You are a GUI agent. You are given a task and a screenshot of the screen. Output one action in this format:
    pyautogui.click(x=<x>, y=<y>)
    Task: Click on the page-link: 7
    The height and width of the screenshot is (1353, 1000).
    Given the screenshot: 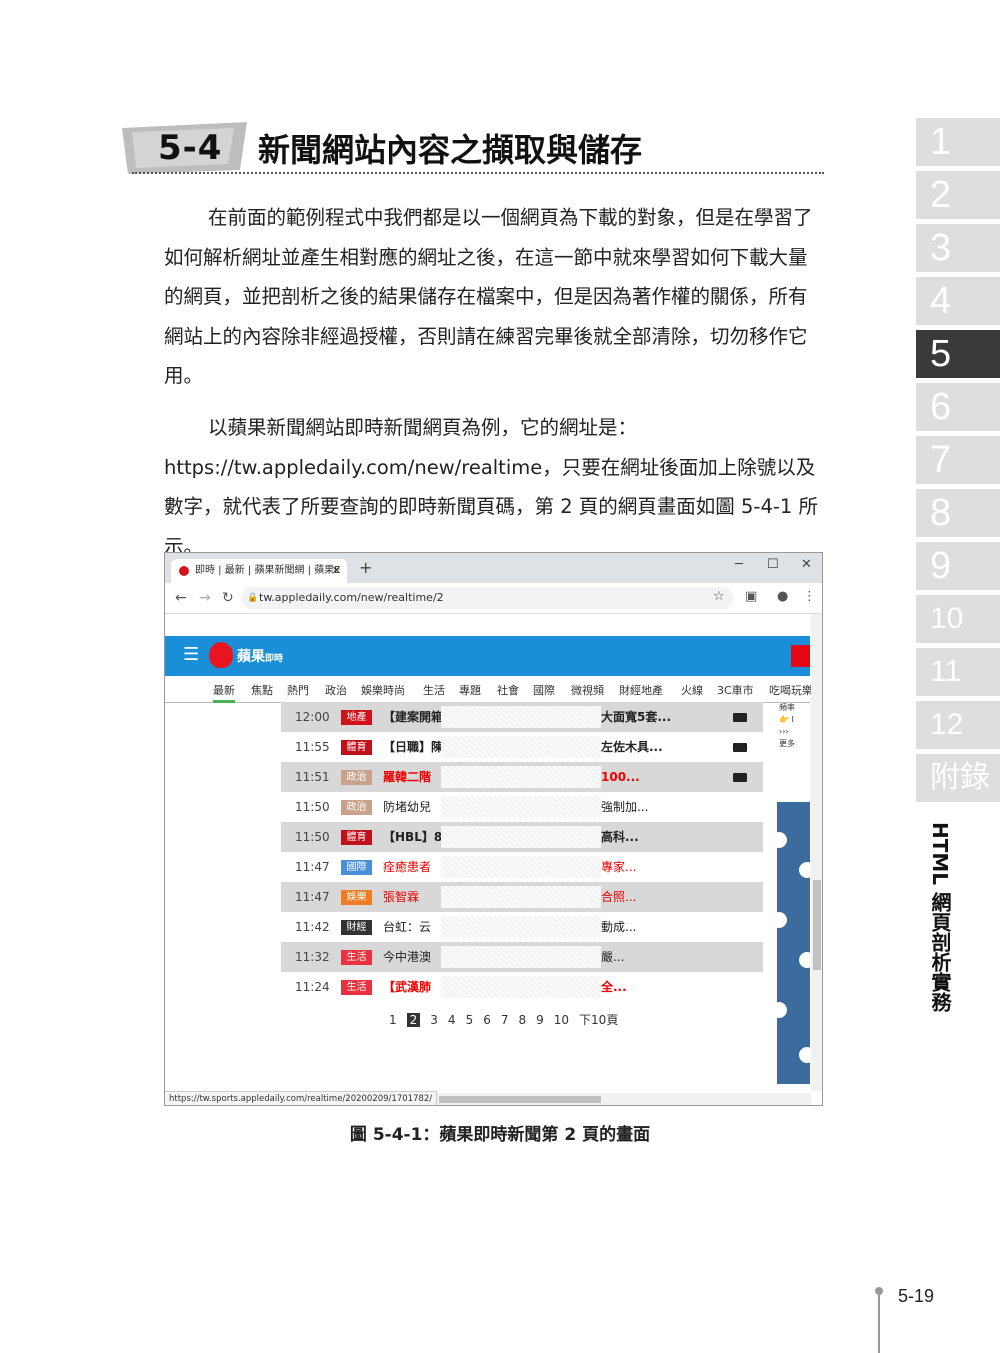 What is the action you would take?
    pyautogui.click(x=505, y=1020)
    